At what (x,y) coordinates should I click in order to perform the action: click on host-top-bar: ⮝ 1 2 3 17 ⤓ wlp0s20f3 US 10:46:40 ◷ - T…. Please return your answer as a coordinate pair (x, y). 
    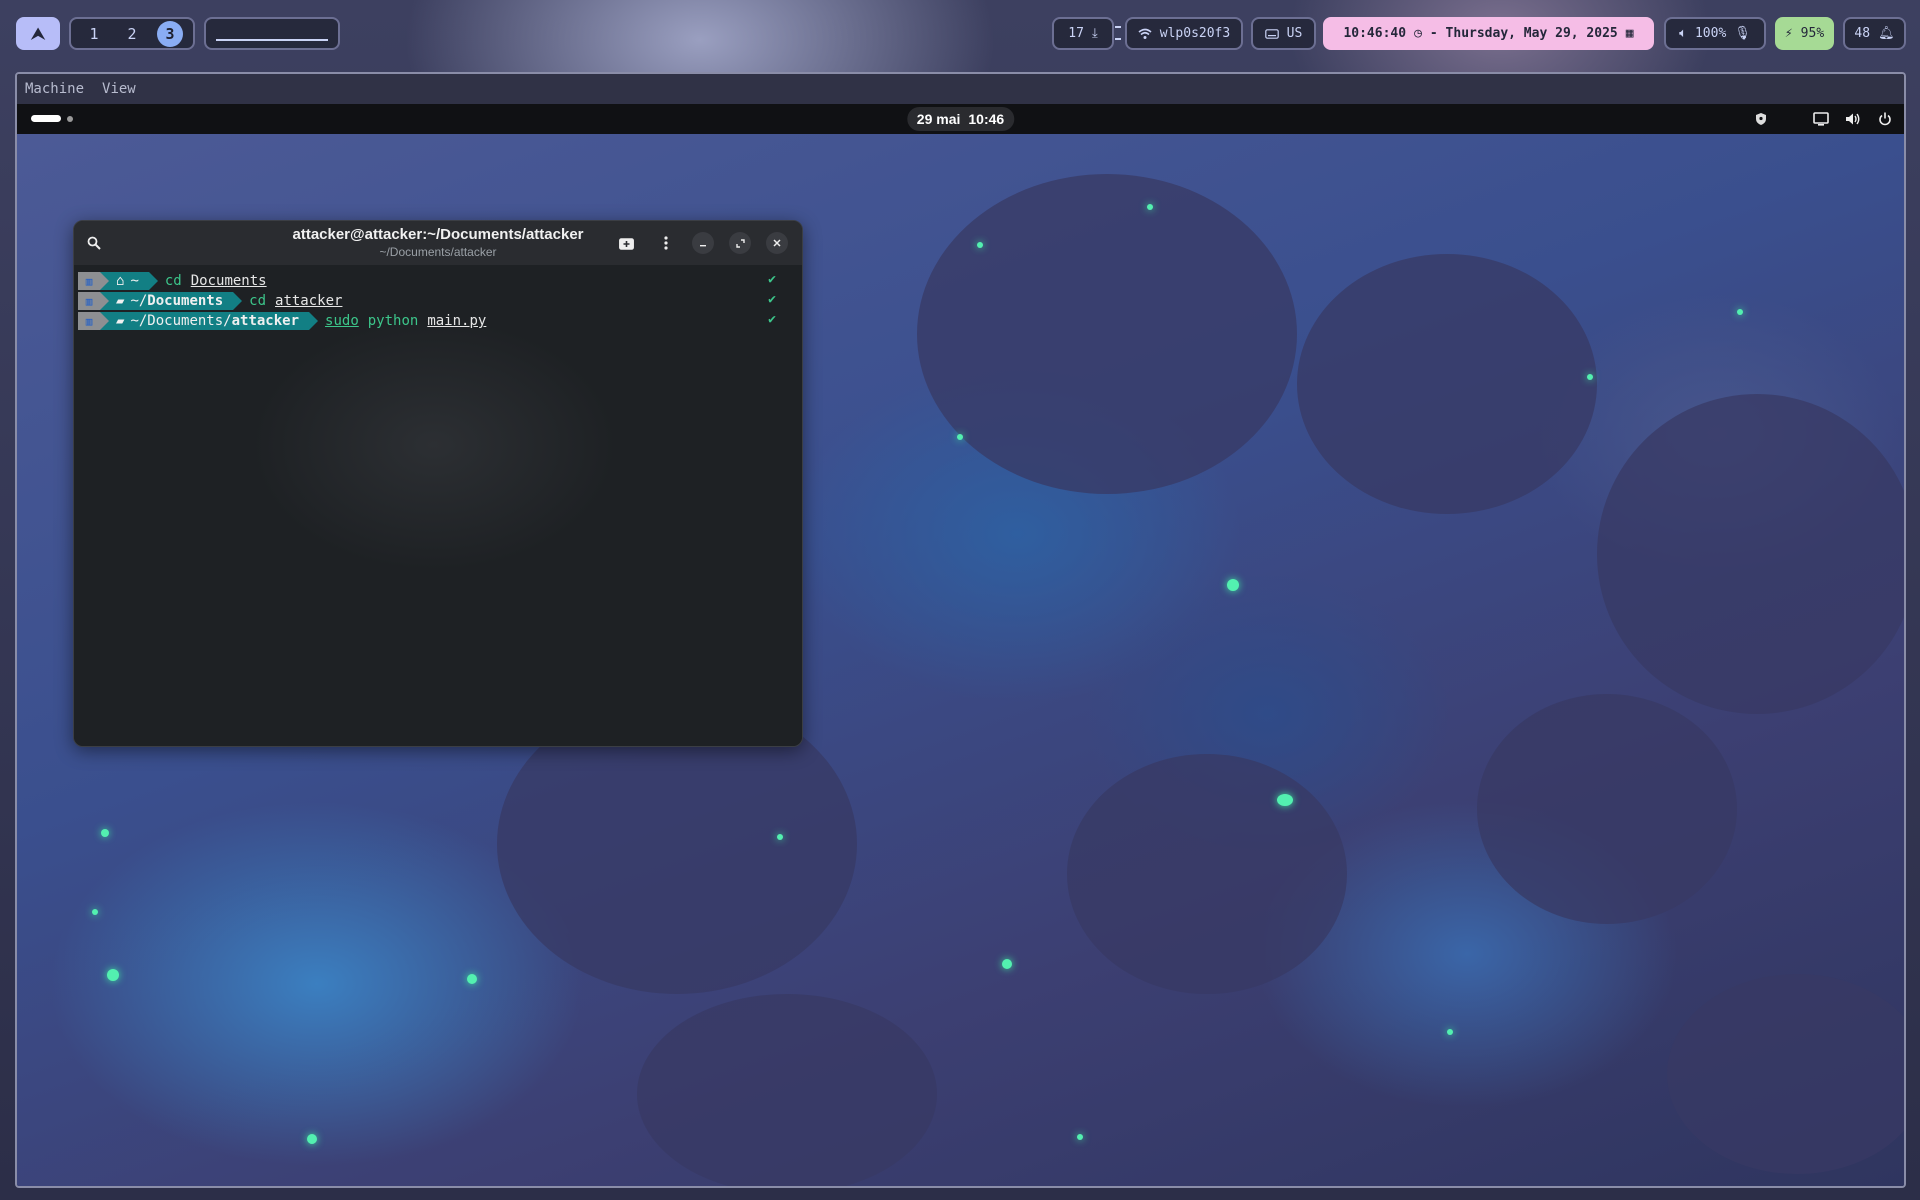
    Looking at the image, I should click on (960, 35).